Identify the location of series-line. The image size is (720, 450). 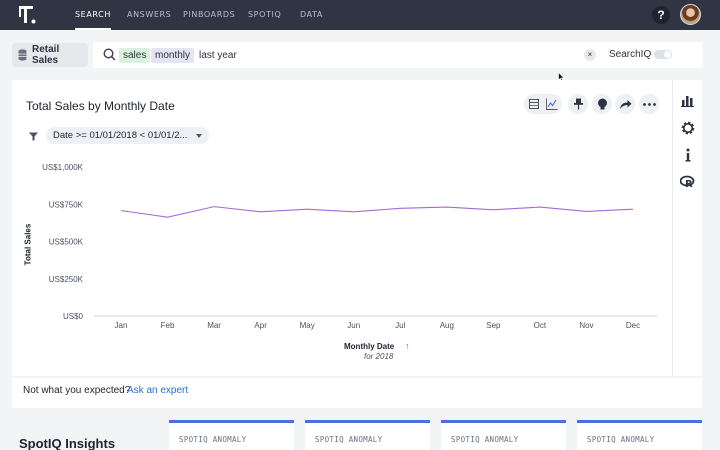
(377, 212).